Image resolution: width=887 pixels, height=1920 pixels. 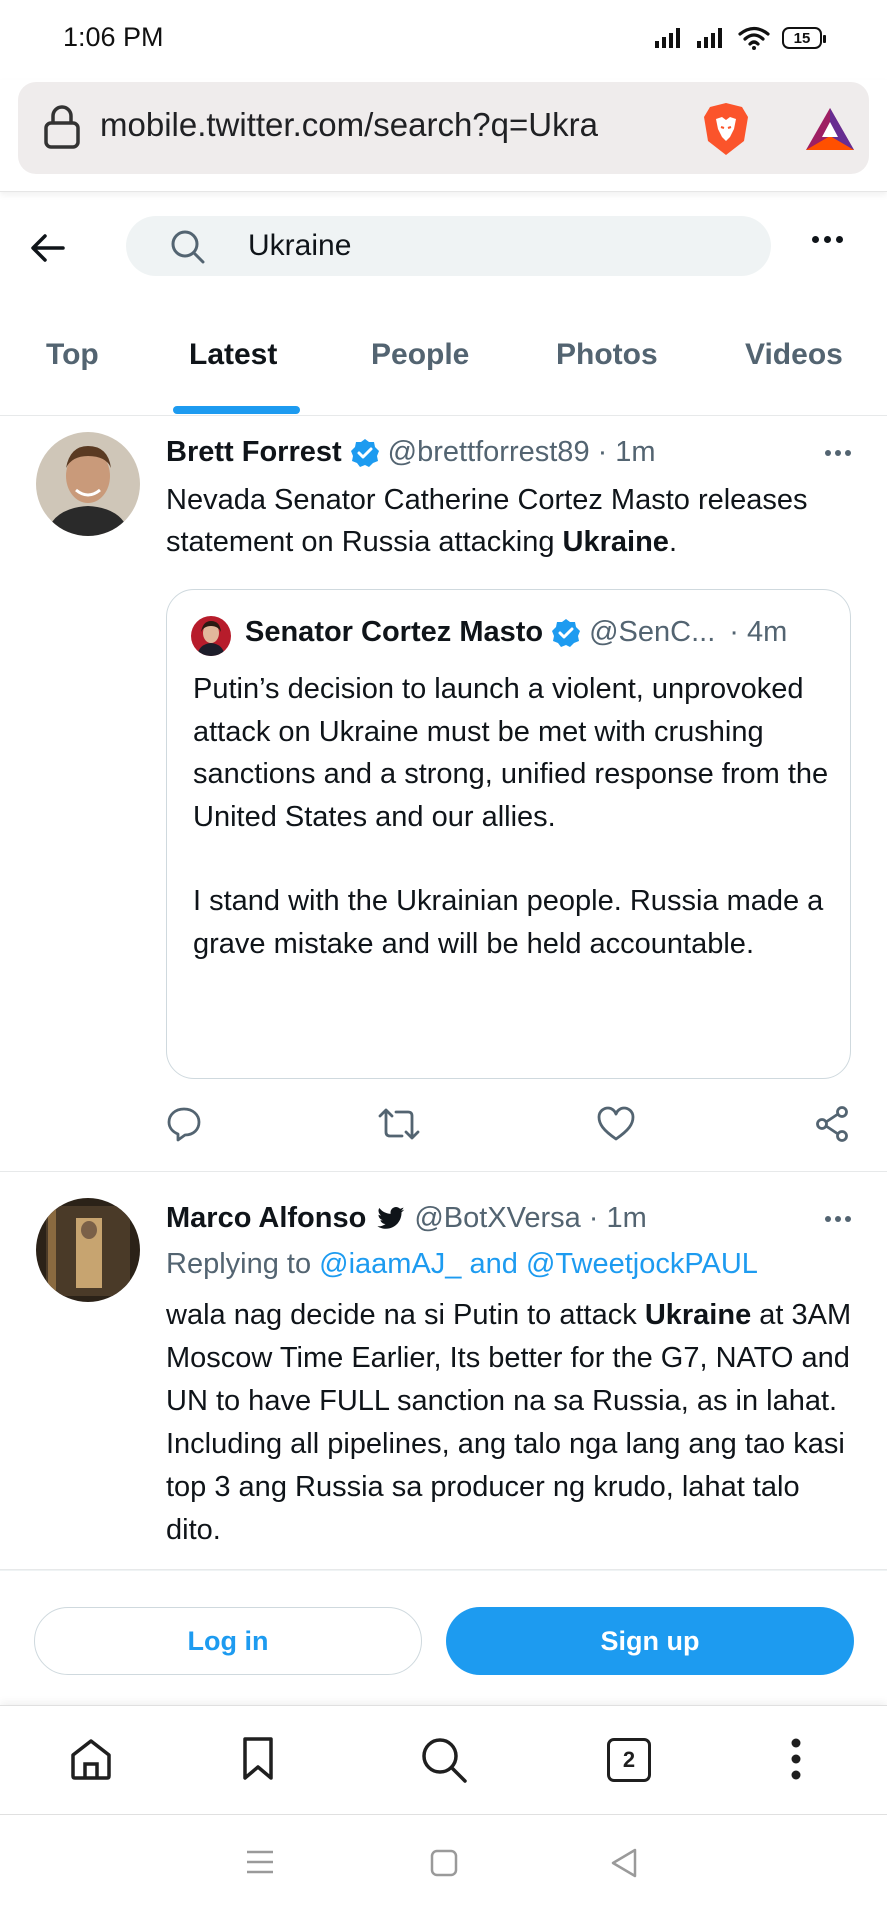 I want to click on replying-to: Replying to @iaamAJ_ and @TweetjockPAUL, so click(x=462, y=1264).